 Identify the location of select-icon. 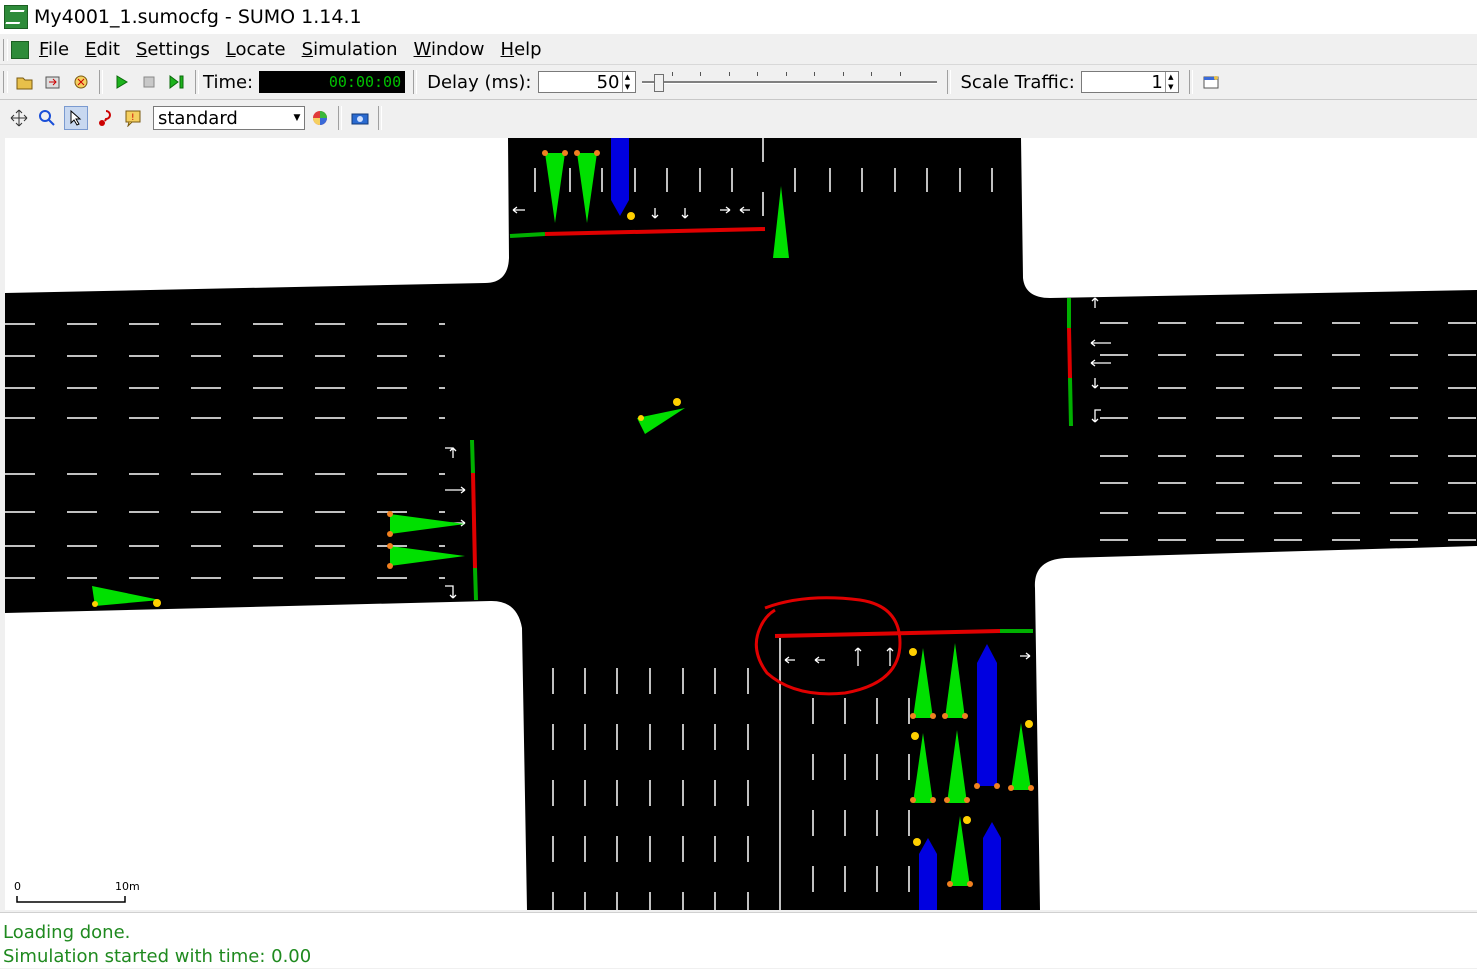
(76, 118).